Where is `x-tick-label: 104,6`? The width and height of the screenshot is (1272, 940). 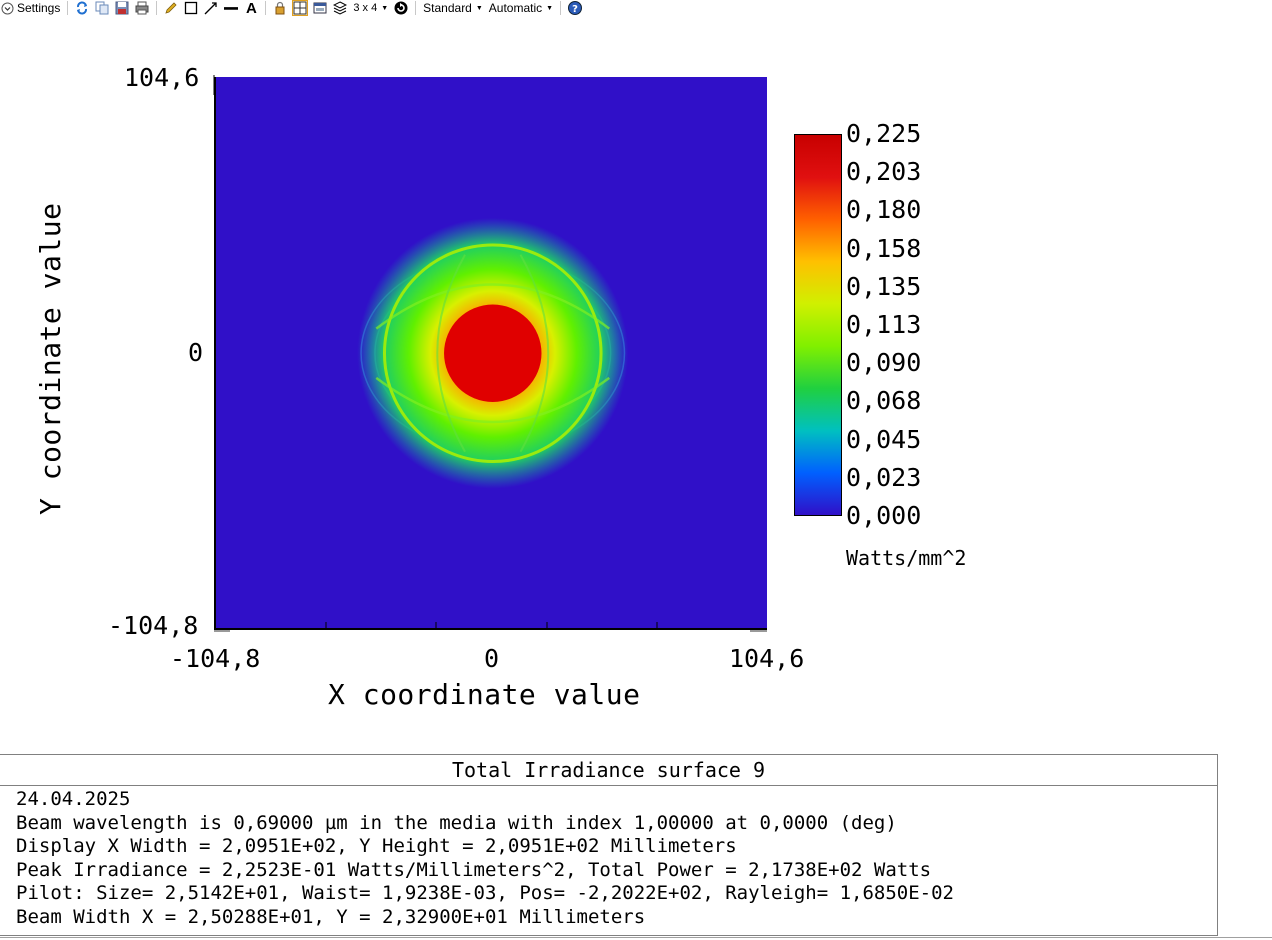 x-tick-label: 104,6 is located at coordinates (767, 658).